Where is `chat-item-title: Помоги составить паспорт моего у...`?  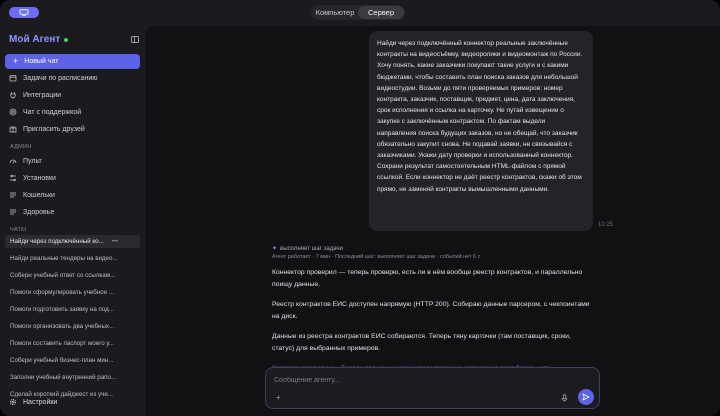
chat-item-title: Помоги составить паспорт моего у... is located at coordinates (62, 343).